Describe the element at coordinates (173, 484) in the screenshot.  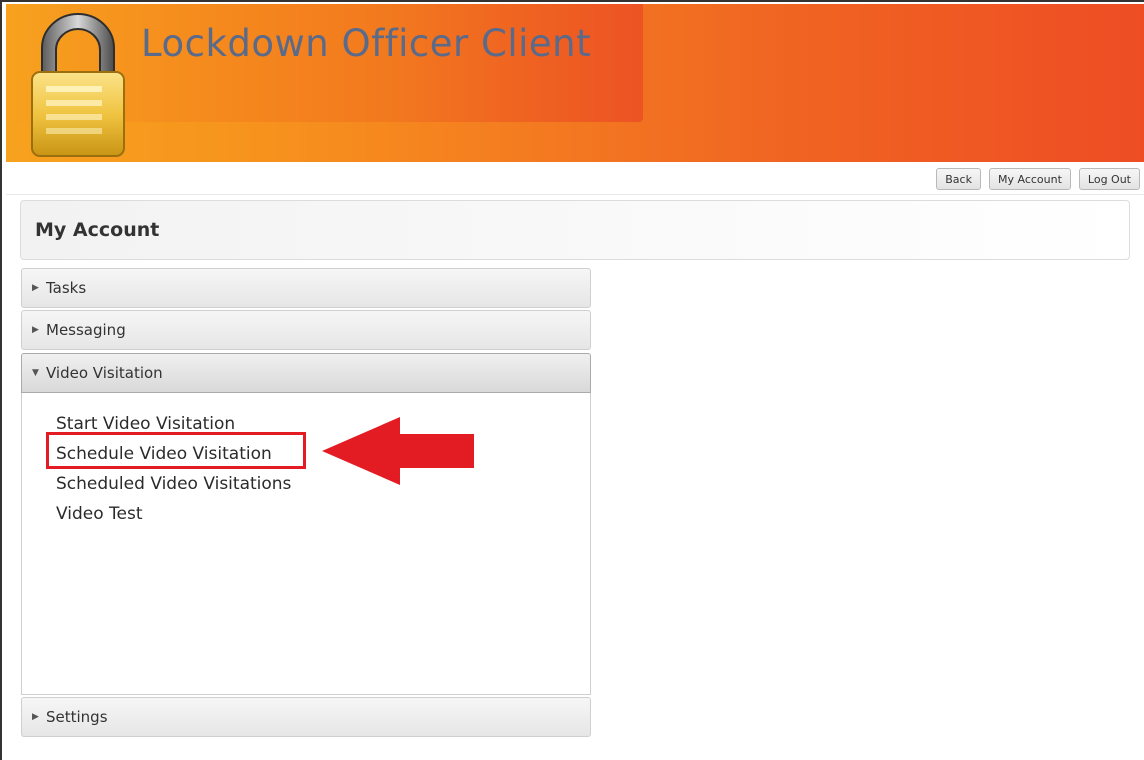
I see `scheduled-video-visitations-link: Scheduled Video Visitations` at that location.